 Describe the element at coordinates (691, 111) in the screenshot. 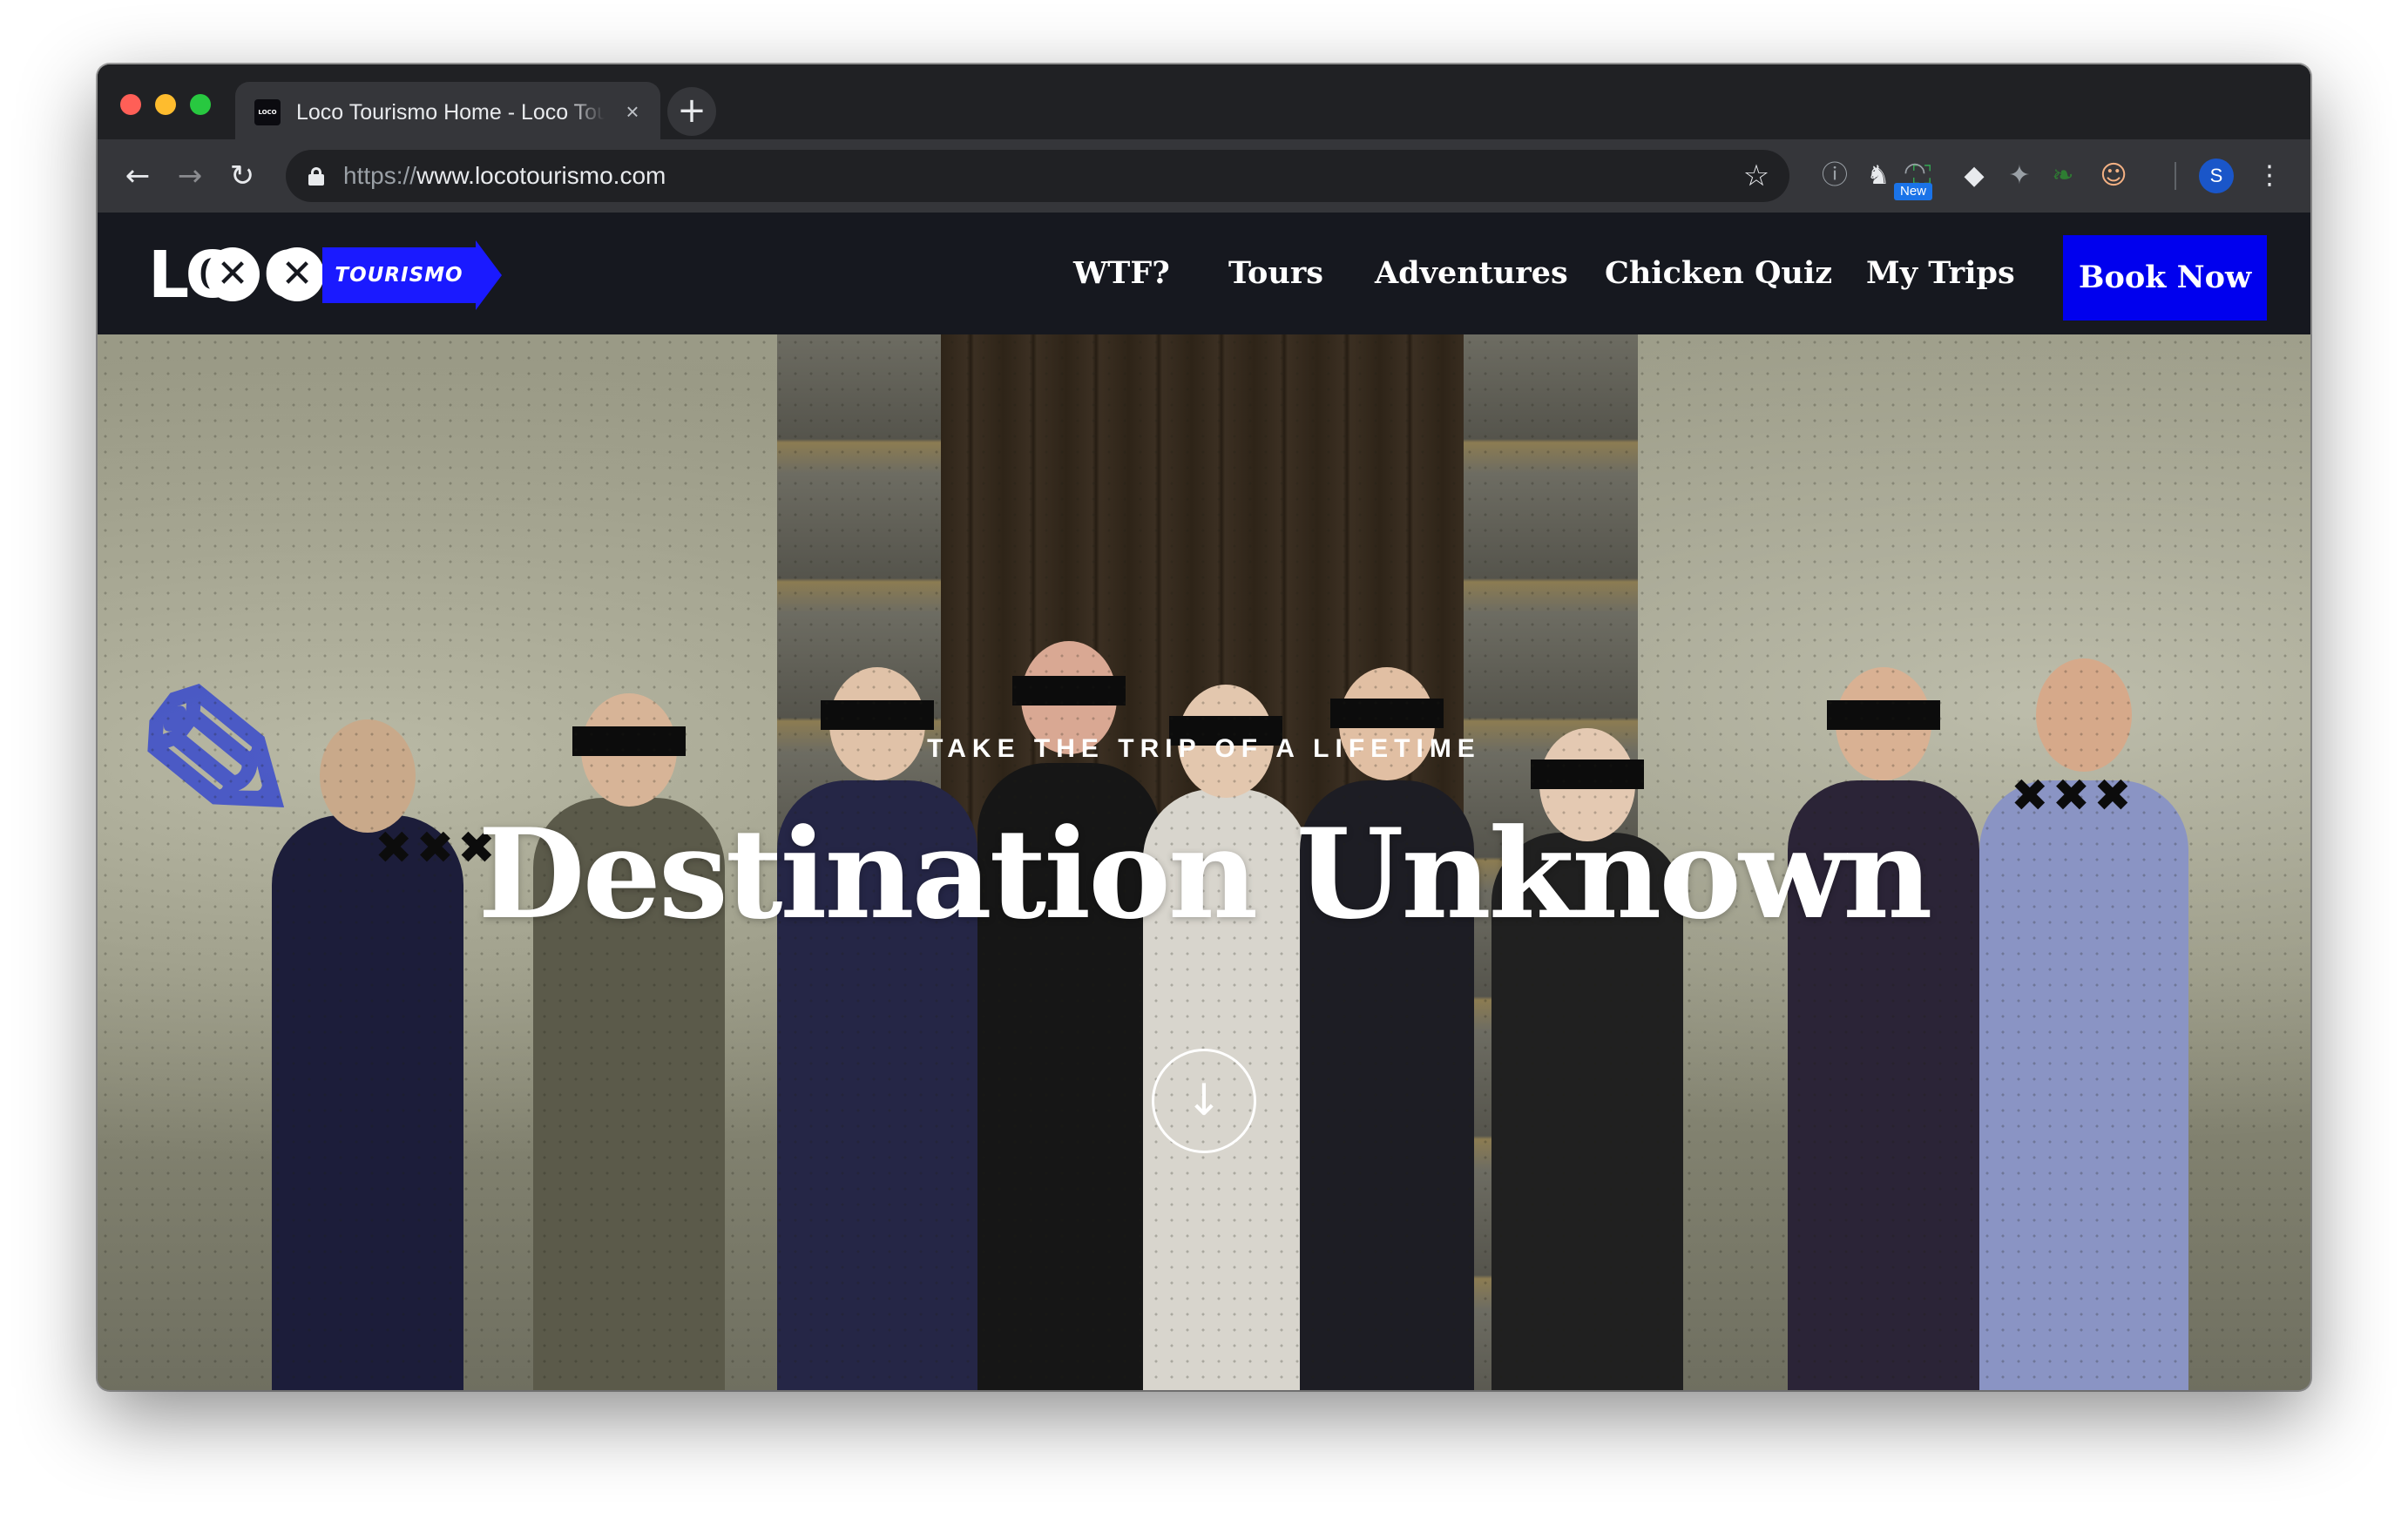

I see `new-tab-button: +` at that location.